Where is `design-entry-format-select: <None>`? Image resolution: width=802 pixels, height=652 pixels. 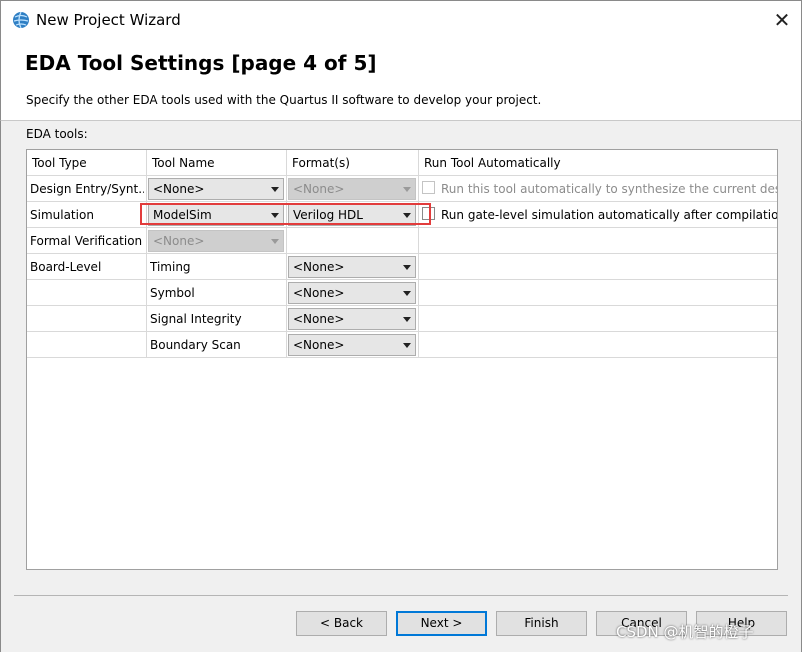
design-entry-format-select: <None> is located at coordinates (352, 189).